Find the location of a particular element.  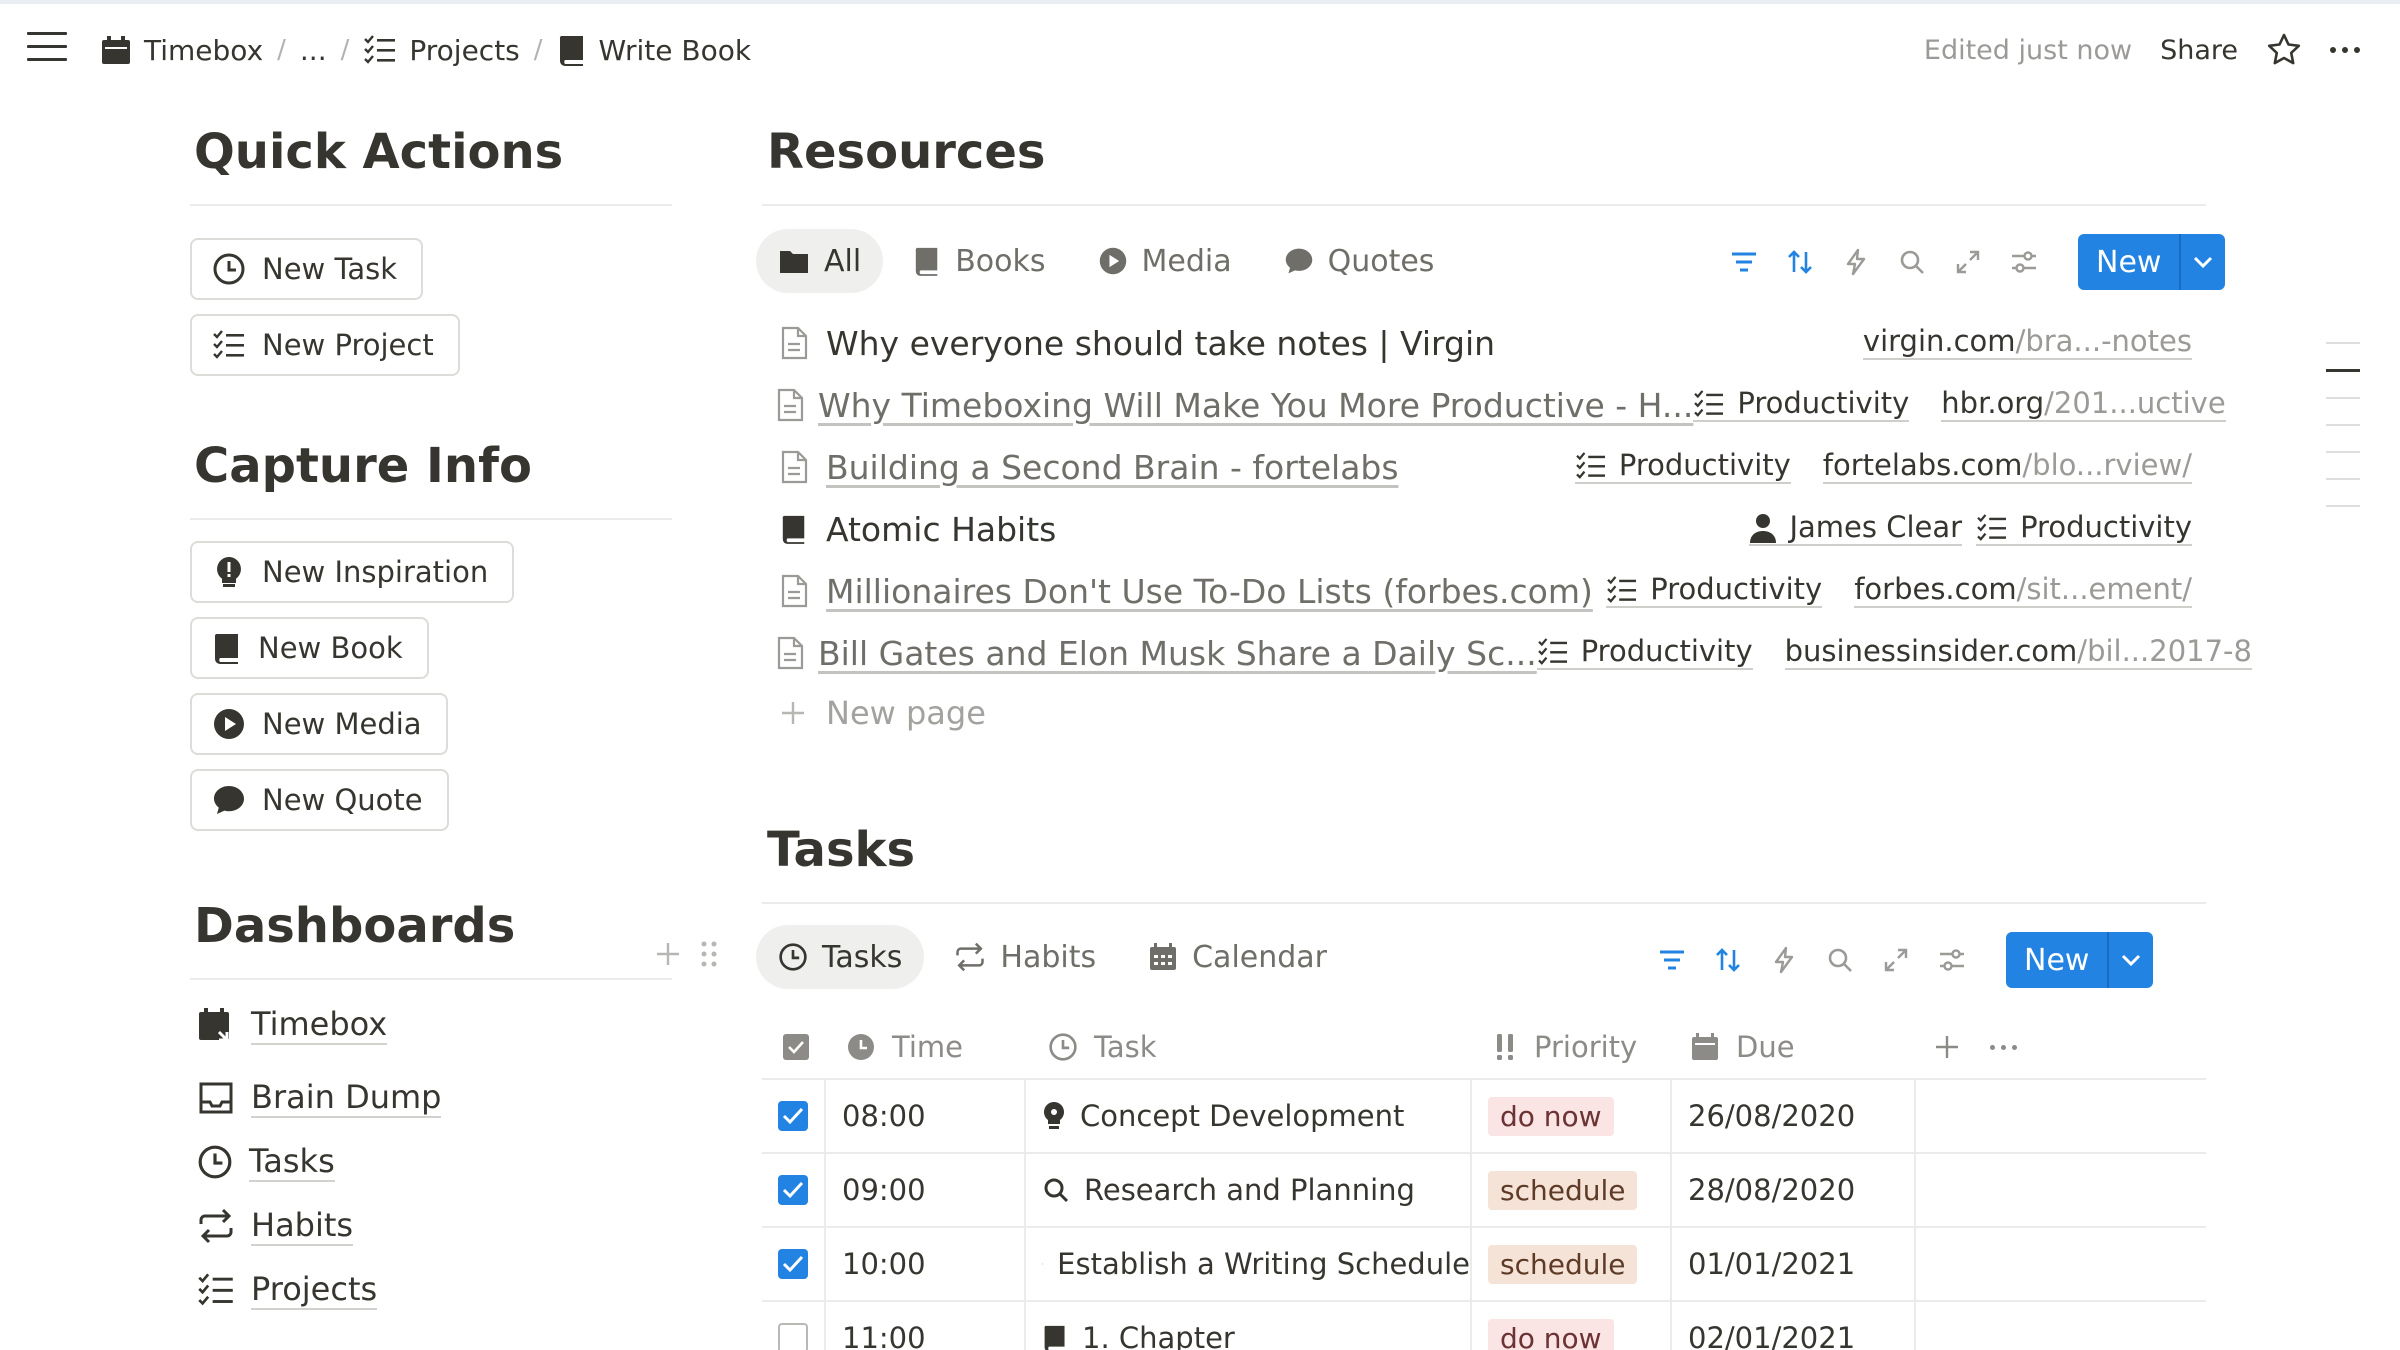

dashboard-item-timebox: Timebox is located at coordinates (292, 1025).